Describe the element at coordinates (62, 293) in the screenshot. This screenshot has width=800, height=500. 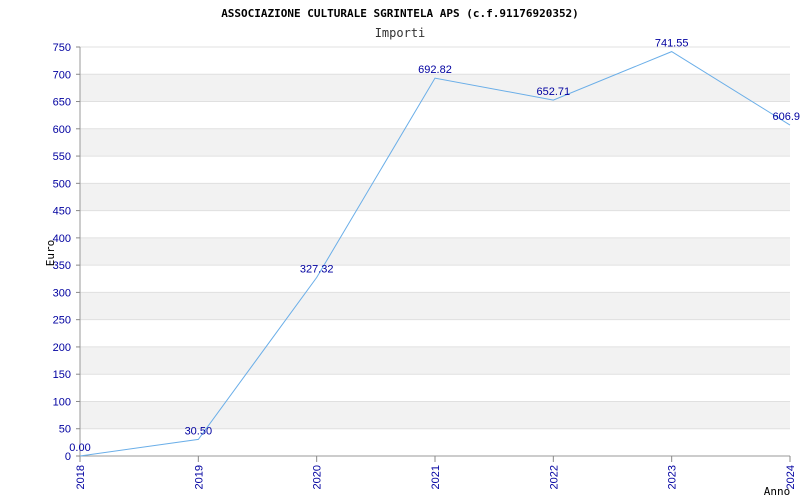
I see `y-tick-label: 300` at that location.